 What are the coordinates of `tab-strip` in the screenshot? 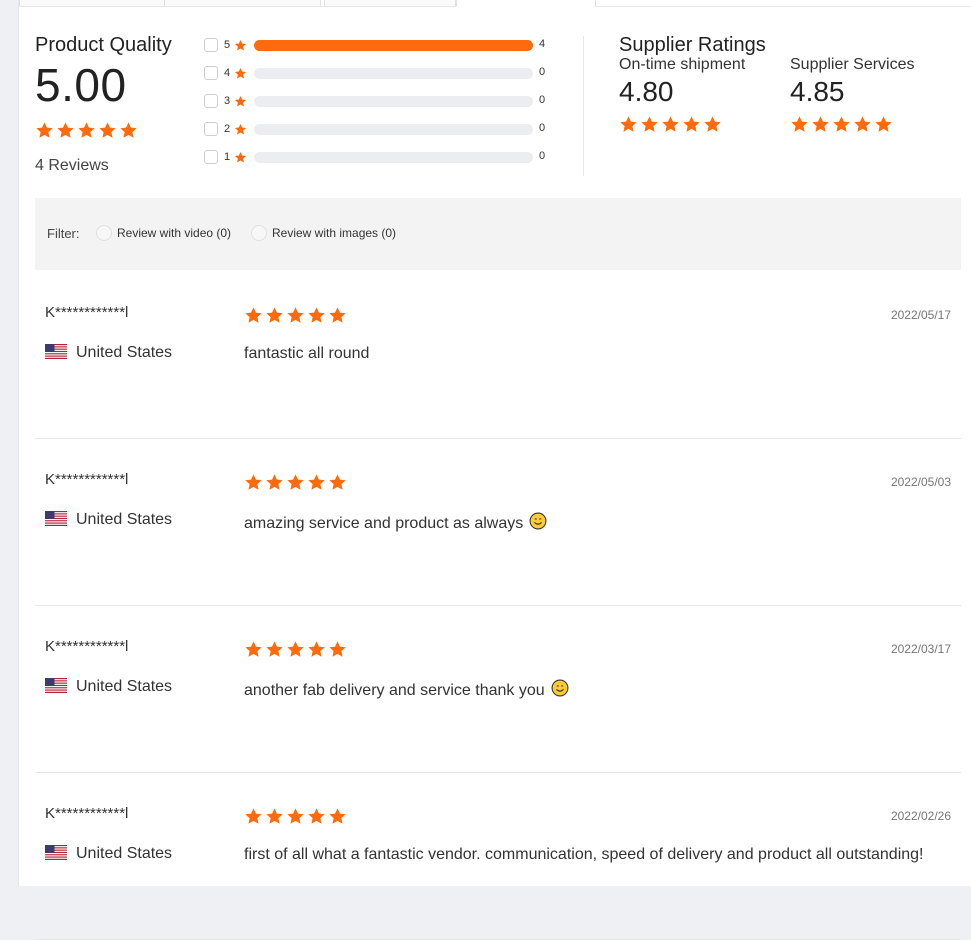 It's located at (495, 3).